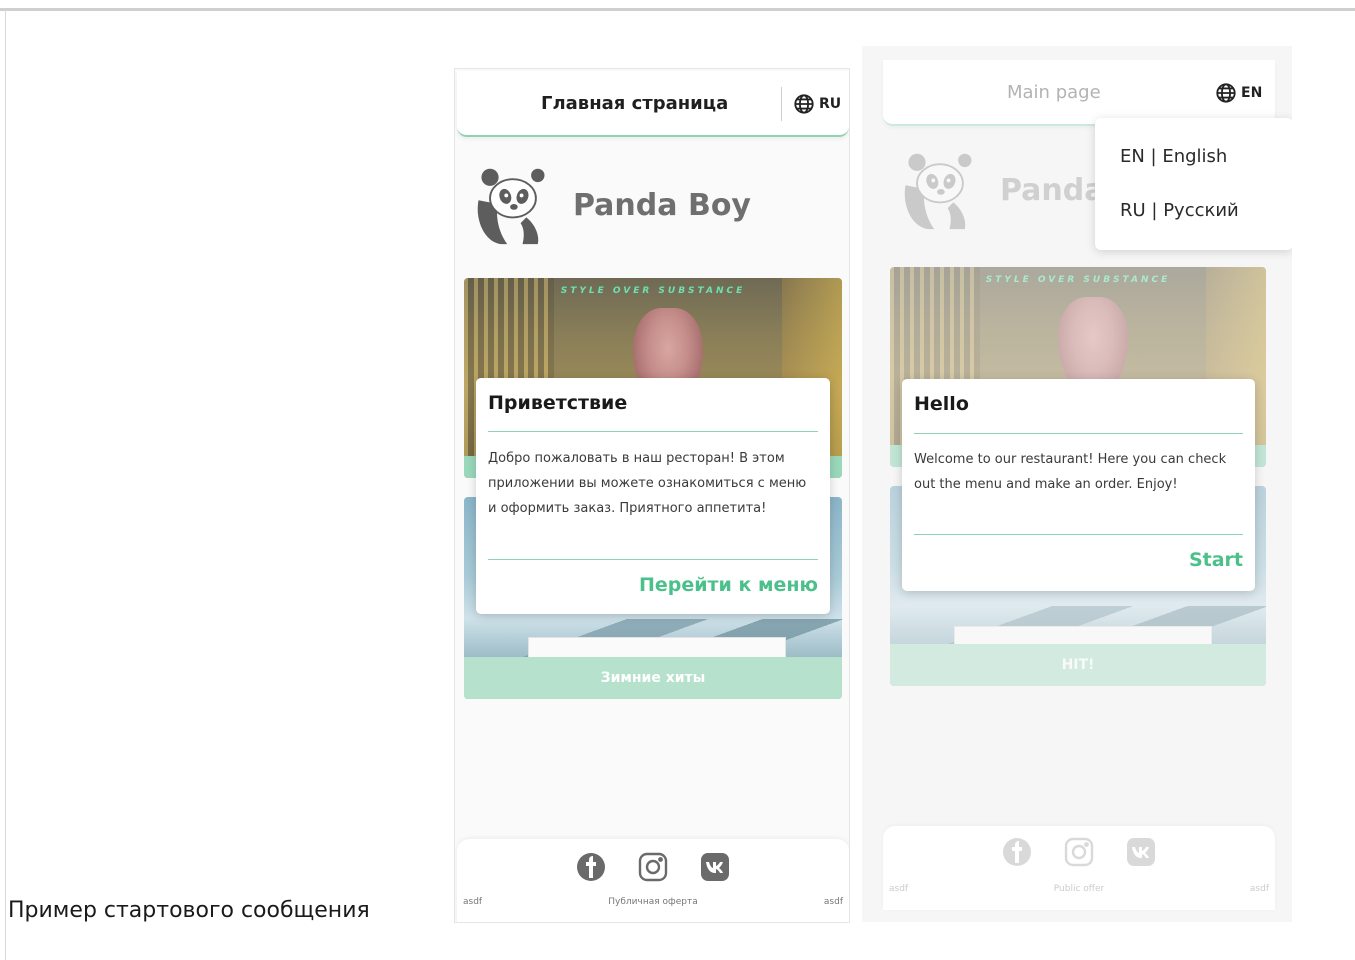  I want to click on brand-name: Panda Boy, so click(662, 205).